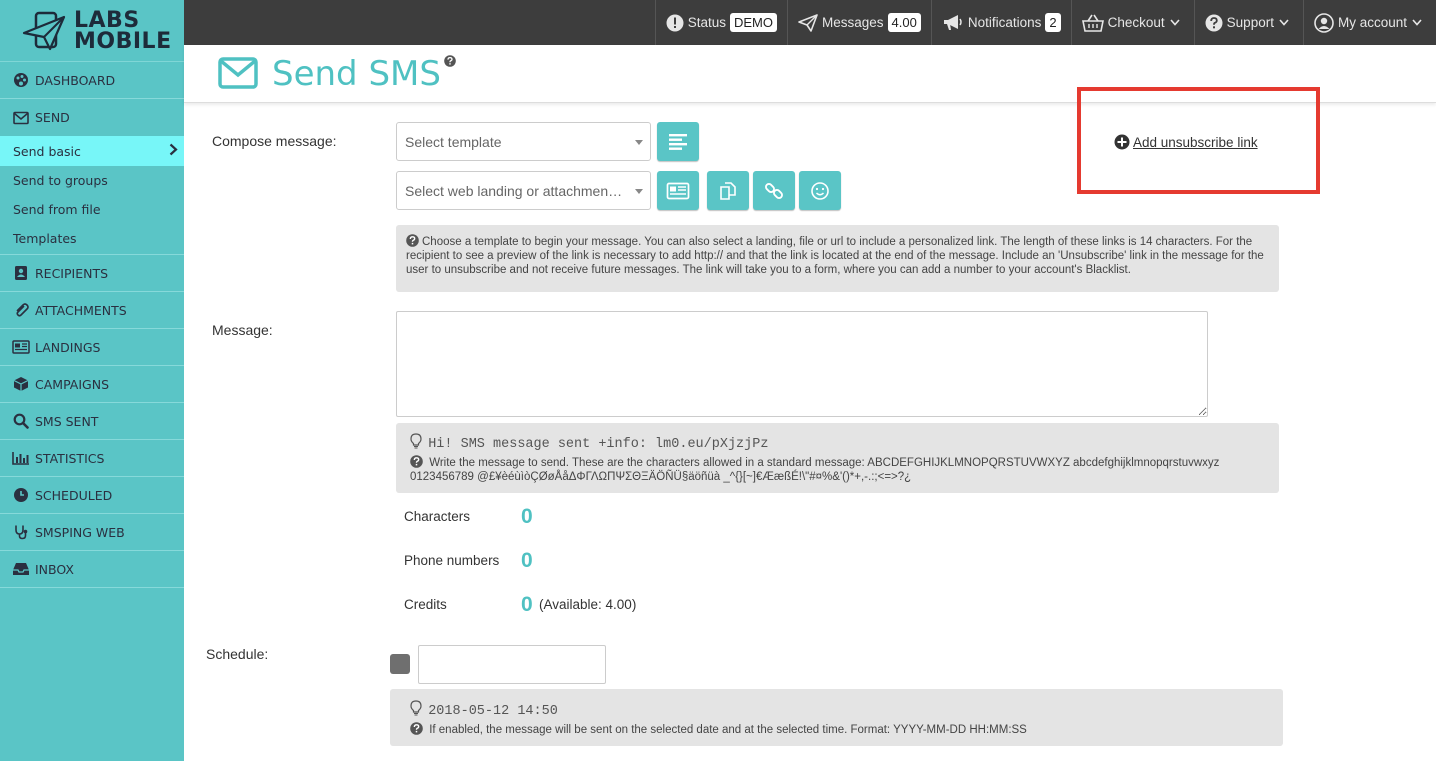 This screenshot has height=761, width=1436. What do you see at coordinates (512, 664) in the screenshot?
I see `schedule-datetime-input` at bounding box center [512, 664].